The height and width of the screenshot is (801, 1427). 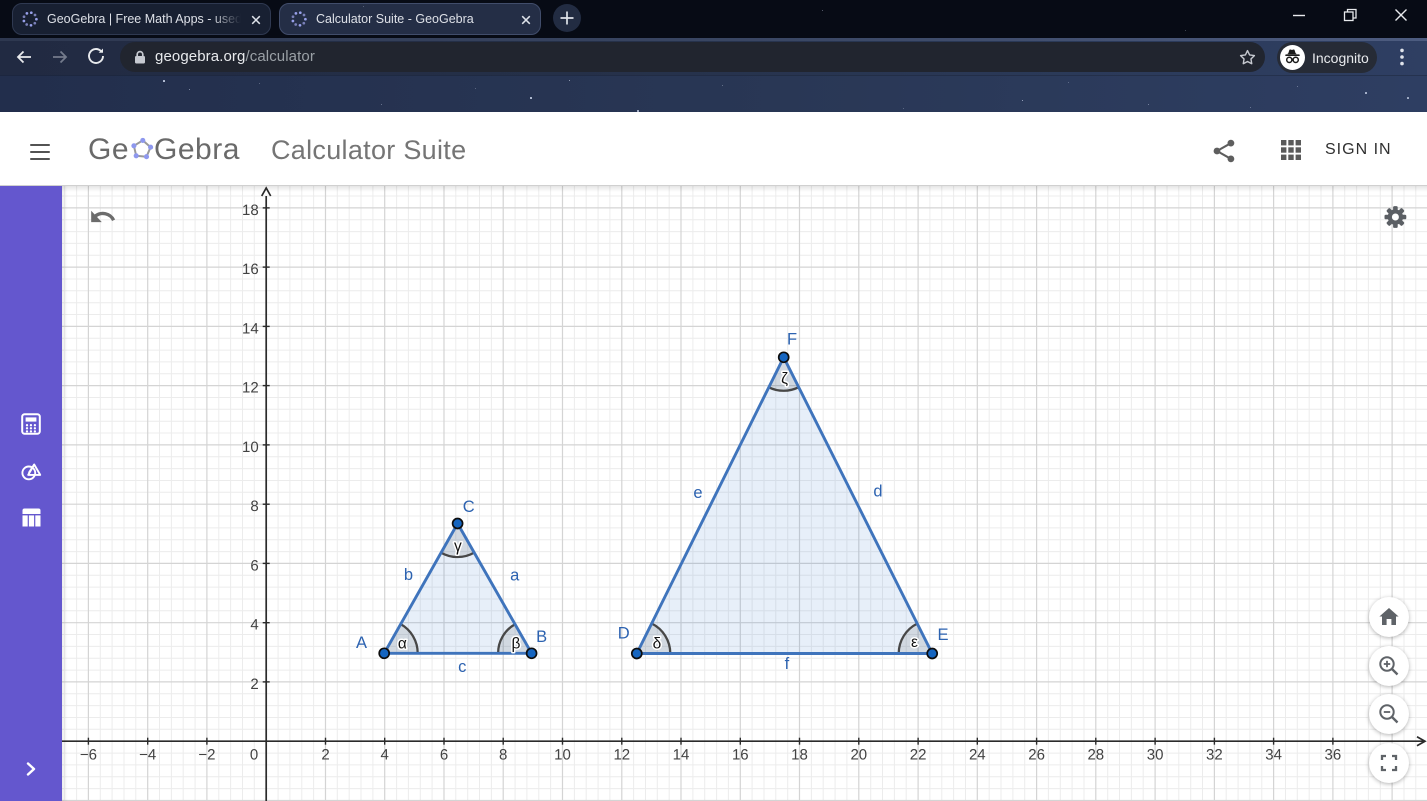 What do you see at coordinates (784, 379) in the screenshot?
I see `svg-text: ζ` at bounding box center [784, 379].